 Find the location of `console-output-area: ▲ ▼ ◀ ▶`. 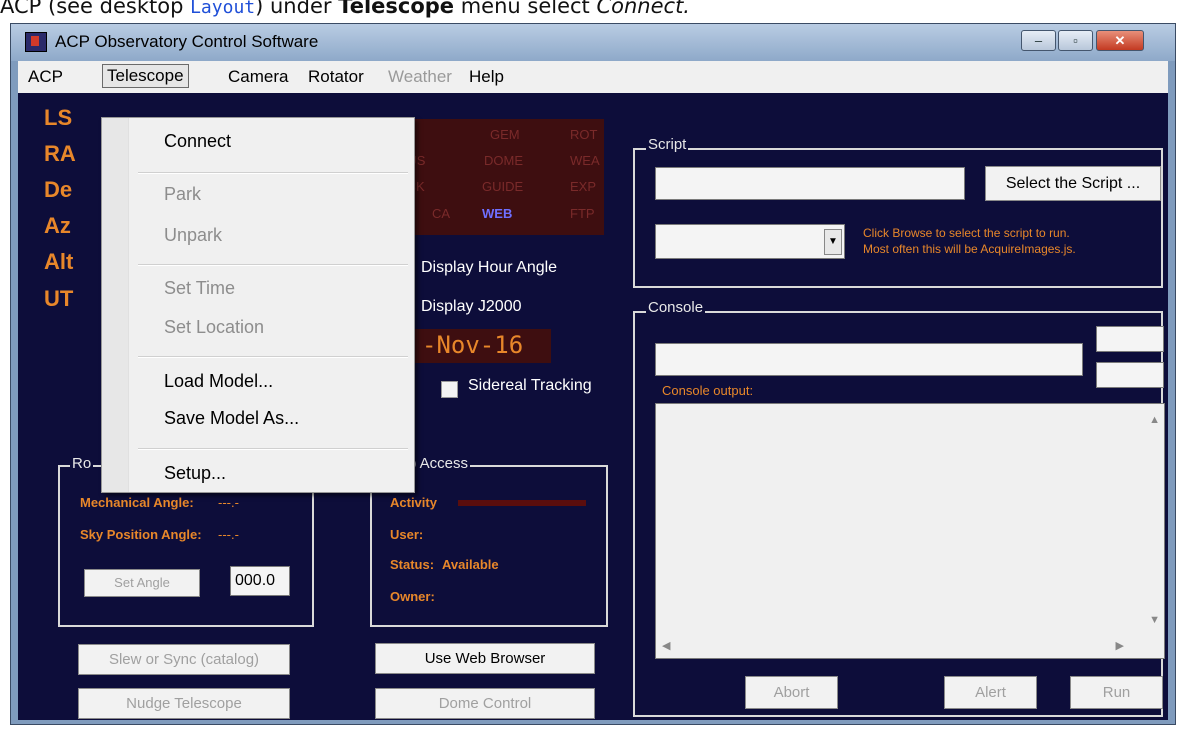

console-output-area: ▲ ▼ ◀ ▶ is located at coordinates (910, 531).